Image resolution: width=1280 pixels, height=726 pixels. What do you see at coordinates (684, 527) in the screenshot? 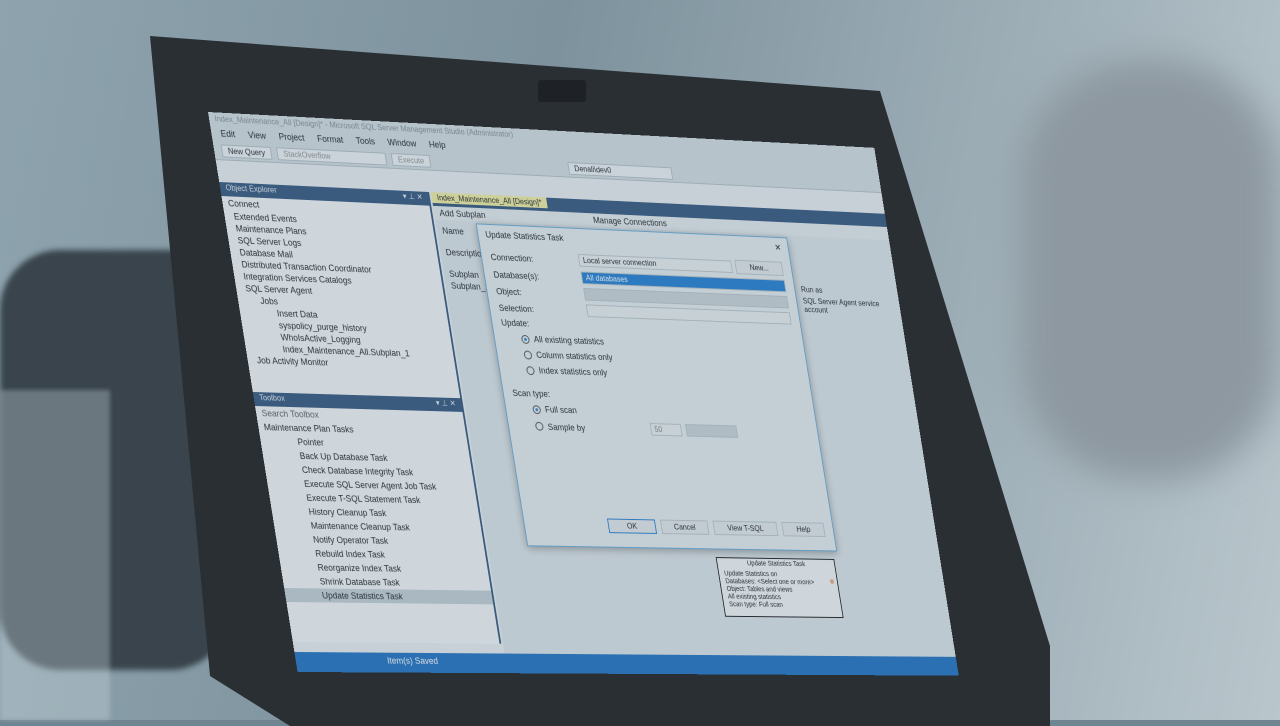
I see `cancel-button: Cancel` at bounding box center [684, 527].